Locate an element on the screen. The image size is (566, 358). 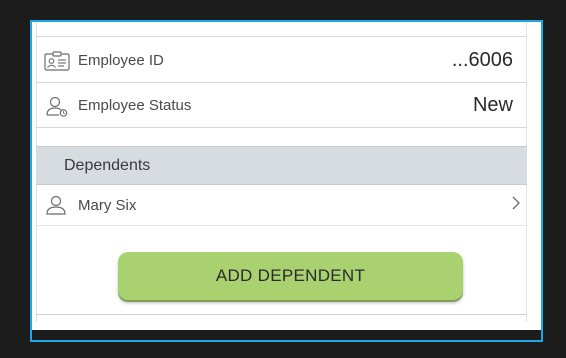
employee-status-row: Employee Status New is located at coordinates (281, 106).